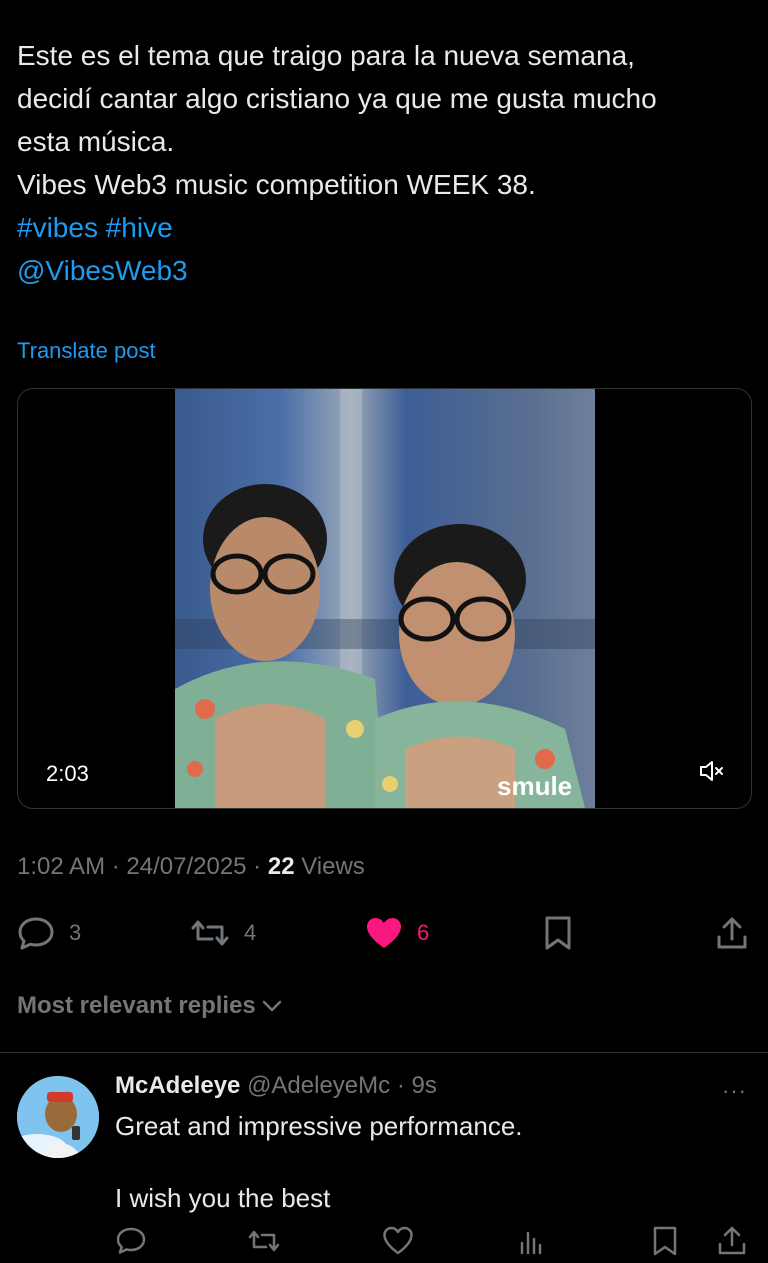 The image size is (768, 1263). I want to click on reply-header: McAdeleye @AdeleyeMc · 9s, so click(276, 1086).